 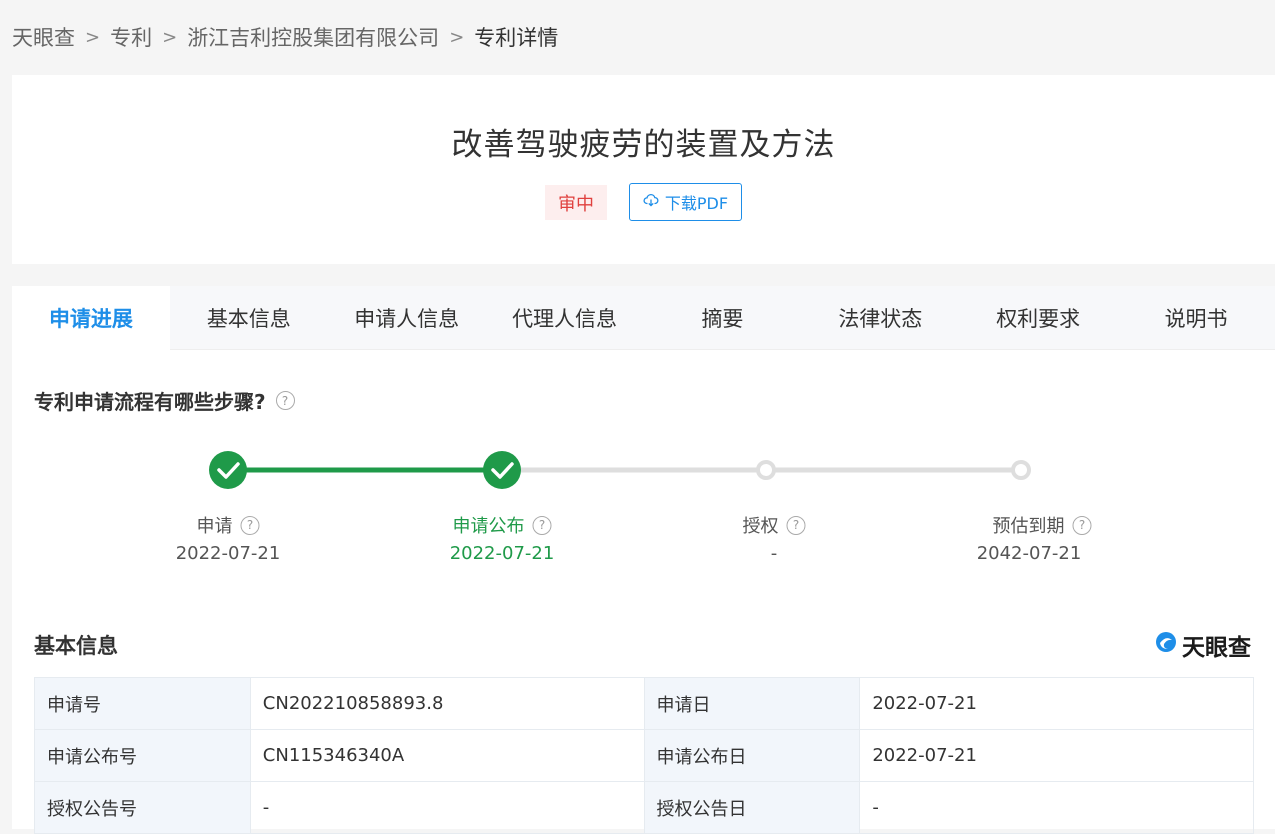 I want to click on basic-info-title: 基本信息, so click(x=76, y=646).